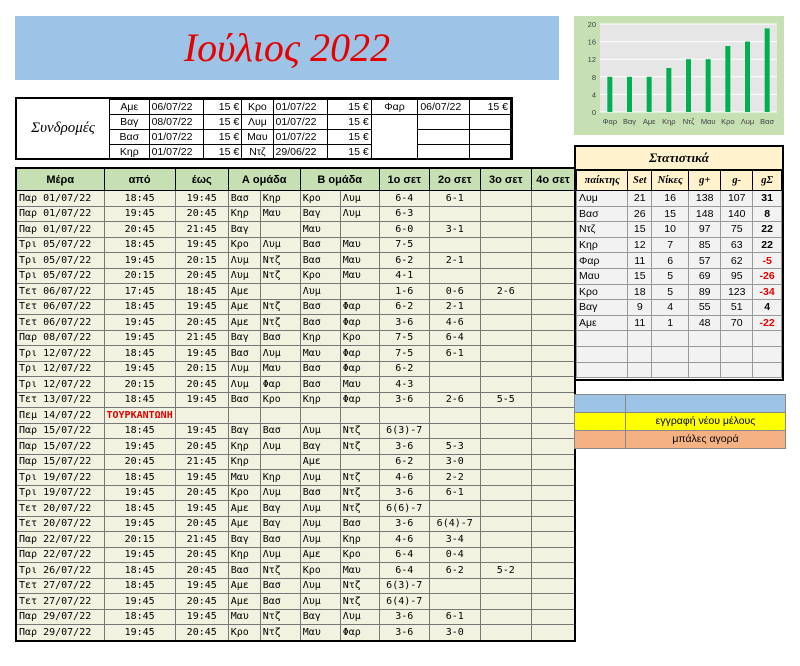 The height and width of the screenshot is (666, 800). Describe the element at coordinates (139, 508) in the screenshot. I see `schedule-cell: 18:45` at that location.